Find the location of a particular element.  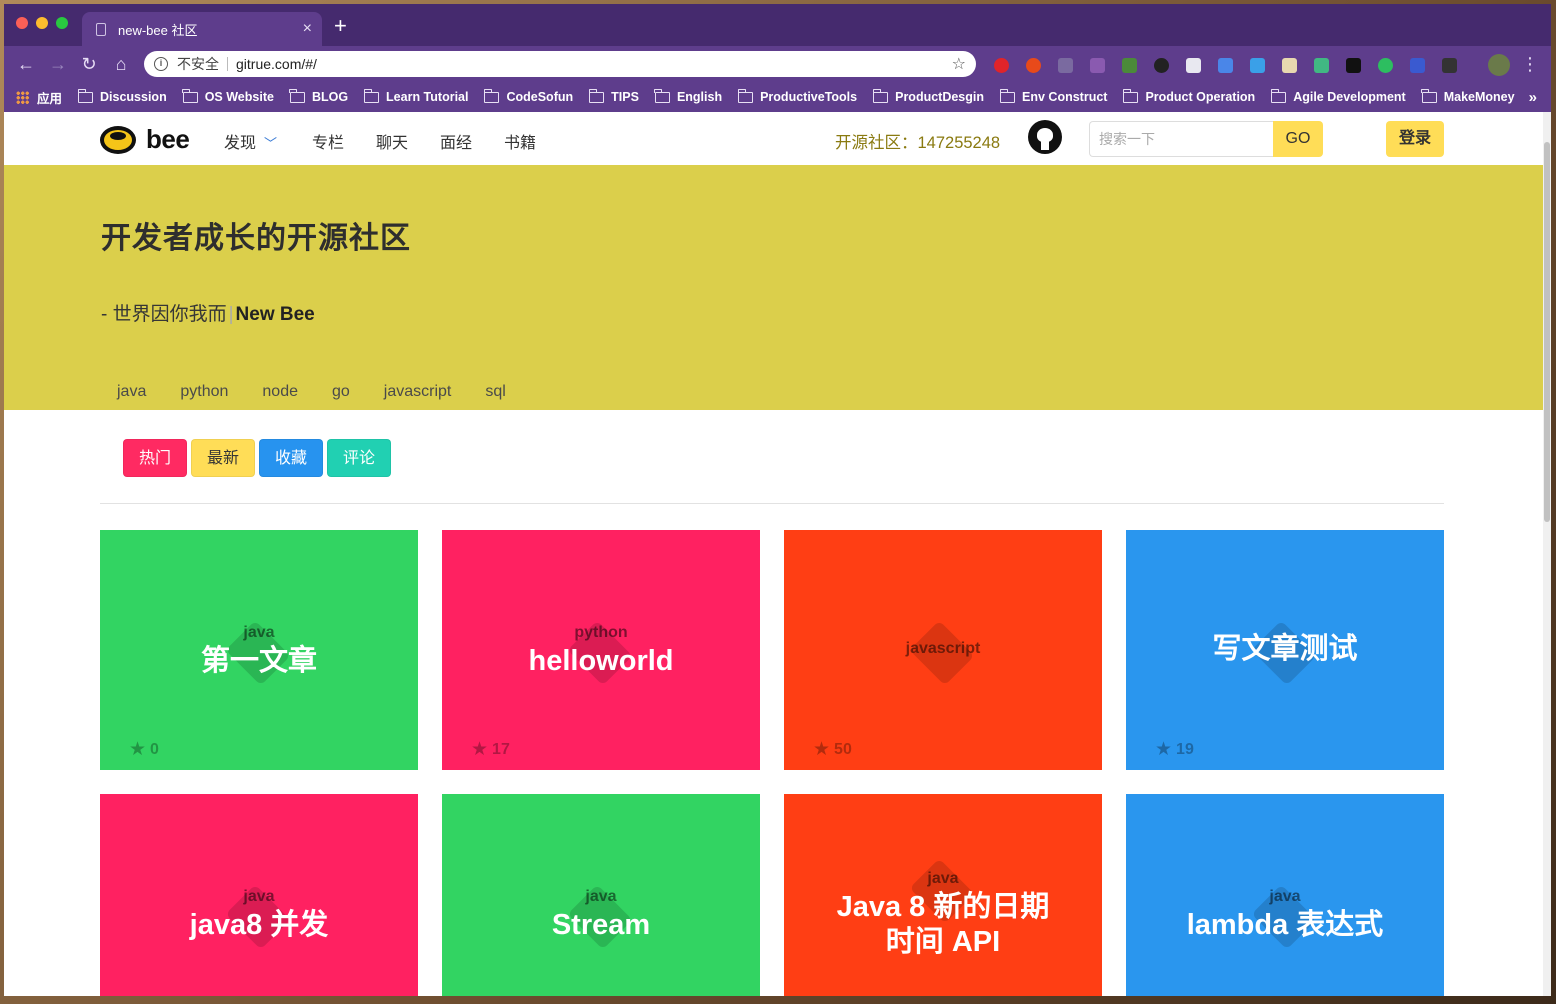

chevron-down-icon: ﹀ is located at coordinates (271, 143).